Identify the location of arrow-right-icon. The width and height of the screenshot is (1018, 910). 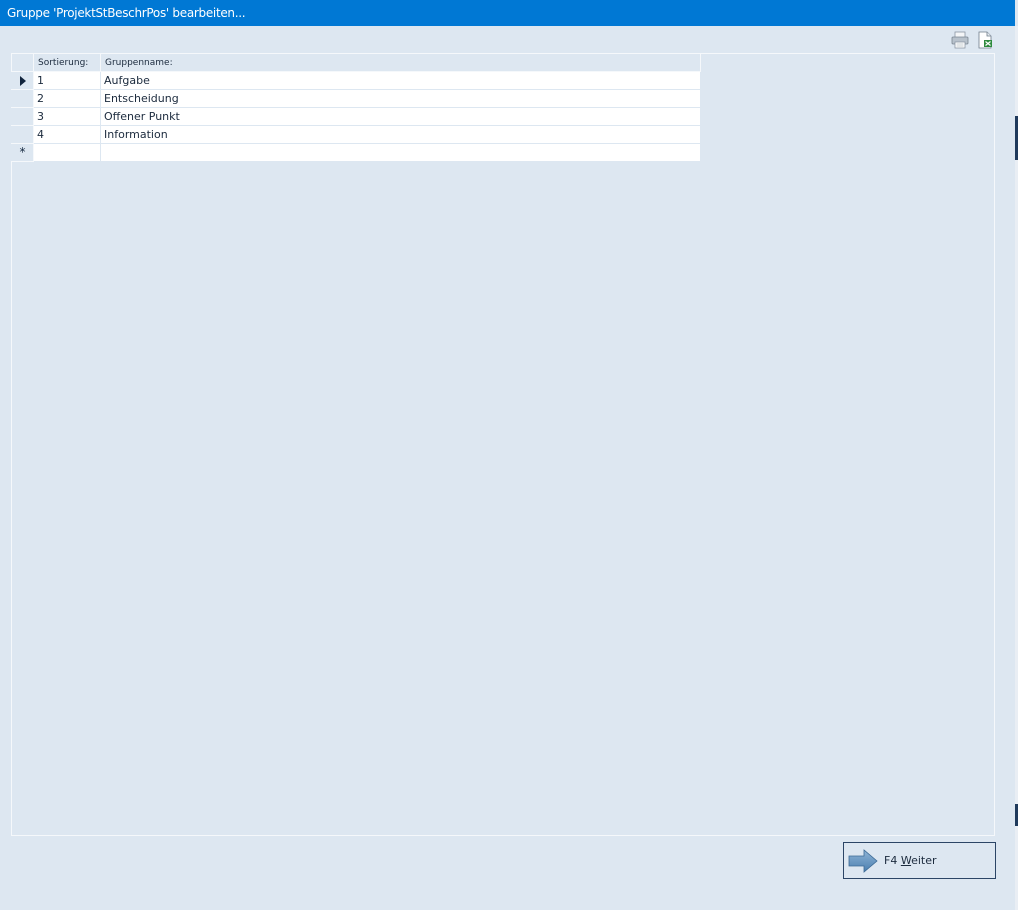
(863, 860).